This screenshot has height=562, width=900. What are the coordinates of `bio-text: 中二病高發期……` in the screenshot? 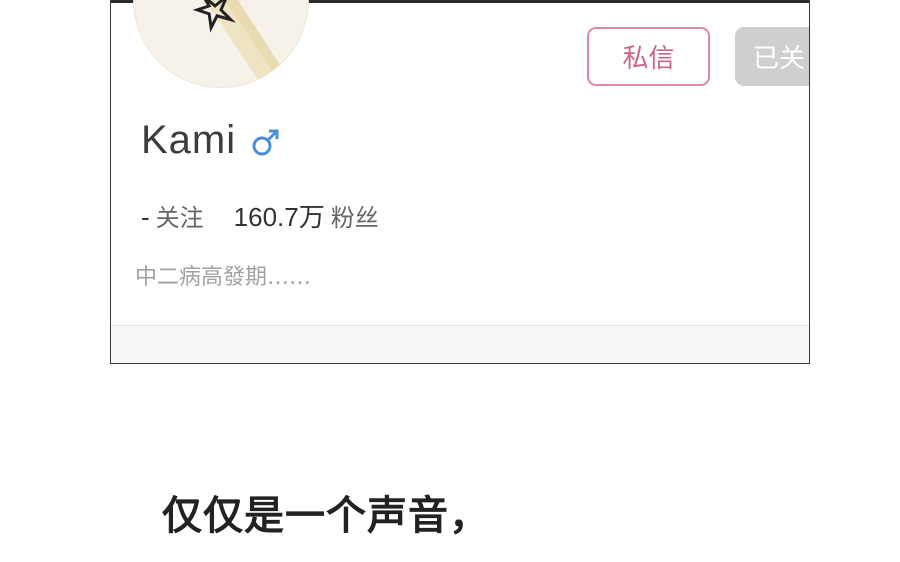 It's located at (223, 277).